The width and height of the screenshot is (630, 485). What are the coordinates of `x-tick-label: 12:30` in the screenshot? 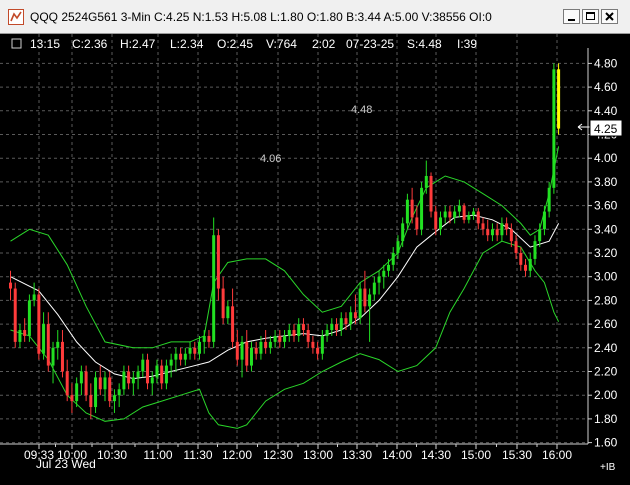 It's located at (278, 455).